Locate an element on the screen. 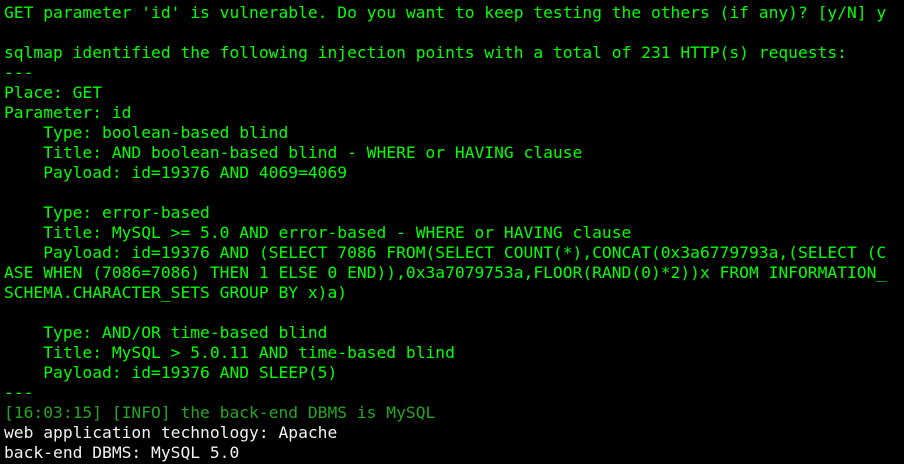 The image size is (904, 464). terminal-line-type-time: Type: AND/OR time-based blind is located at coordinates (166, 332).